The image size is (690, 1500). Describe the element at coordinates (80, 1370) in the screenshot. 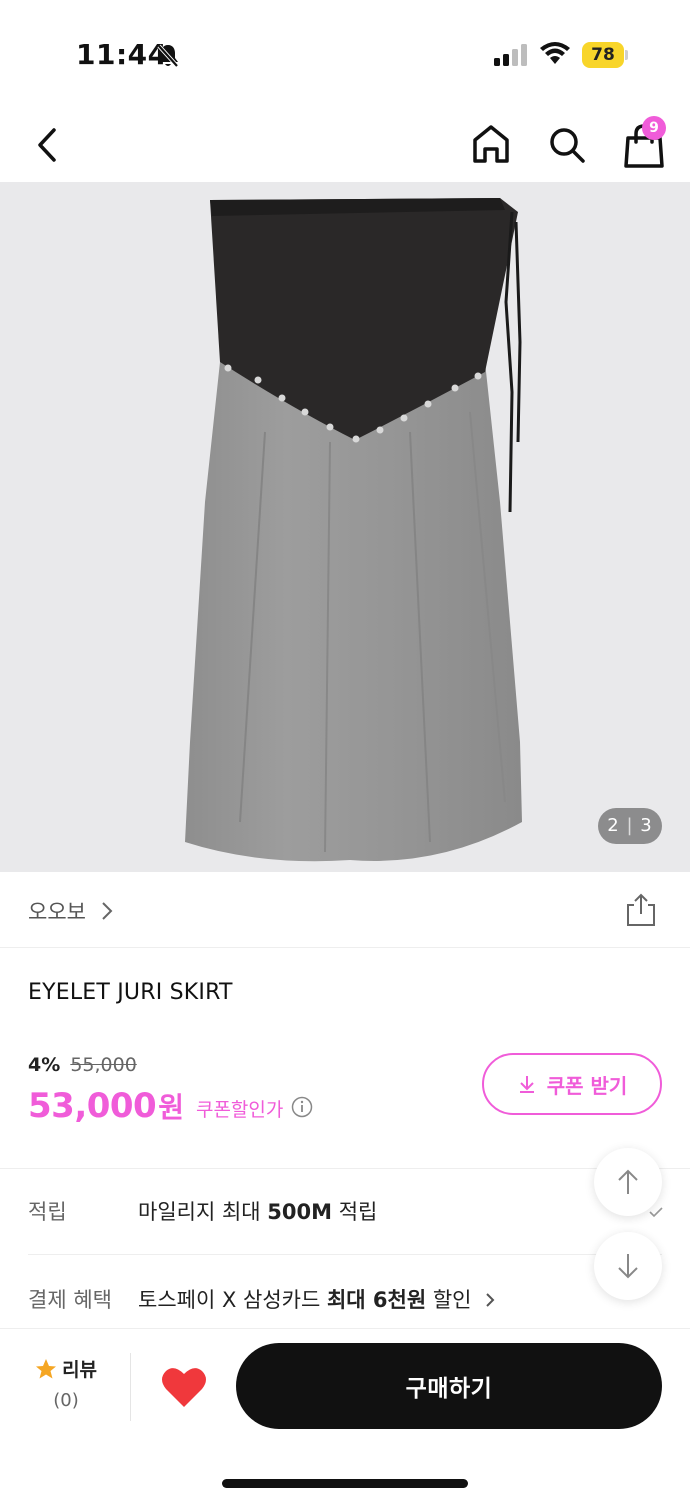

I see `review-label: 리뷰` at that location.